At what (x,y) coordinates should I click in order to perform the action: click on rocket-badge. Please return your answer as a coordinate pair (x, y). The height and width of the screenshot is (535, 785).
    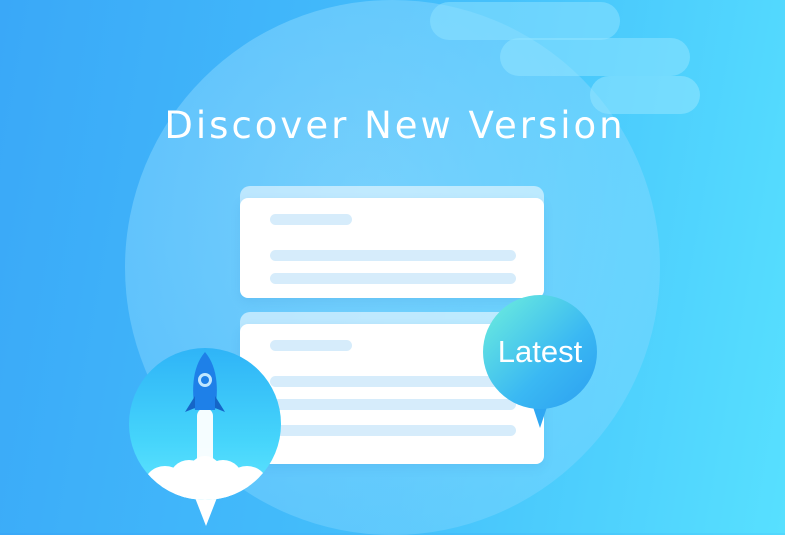
    Looking at the image, I should click on (205, 424).